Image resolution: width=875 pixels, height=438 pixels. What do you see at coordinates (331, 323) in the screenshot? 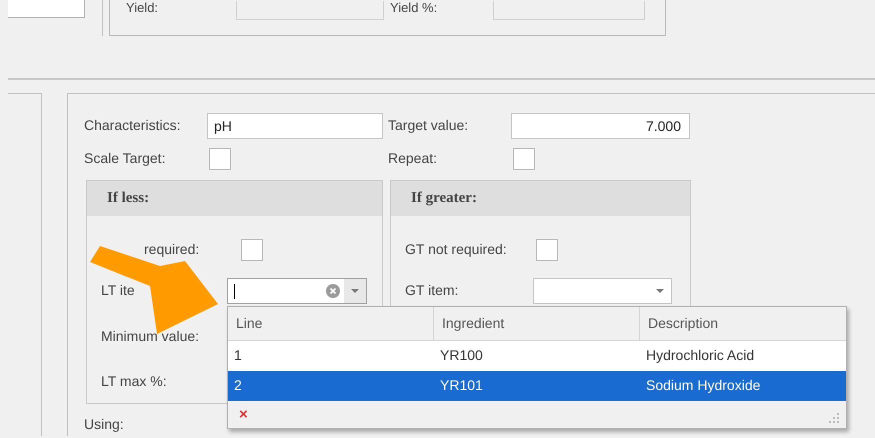
I see `column-header: Line` at bounding box center [331, 323].